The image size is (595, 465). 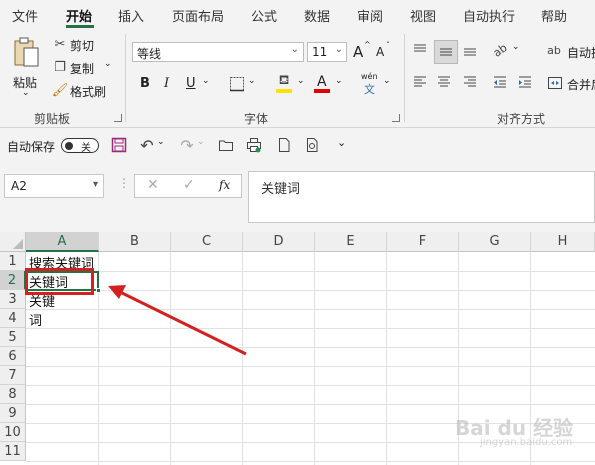 I want to click on column-header-f: F, so click(x=423, y=242).